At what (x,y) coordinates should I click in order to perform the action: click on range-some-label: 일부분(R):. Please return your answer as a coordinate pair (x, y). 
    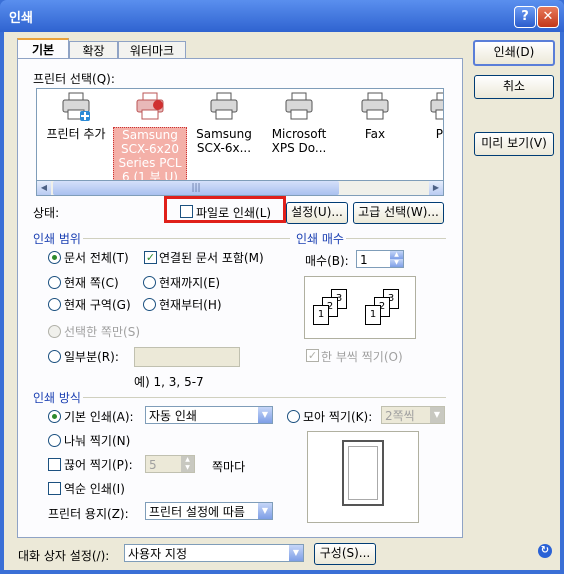
    Looking at the image, I should click on (91, 357).